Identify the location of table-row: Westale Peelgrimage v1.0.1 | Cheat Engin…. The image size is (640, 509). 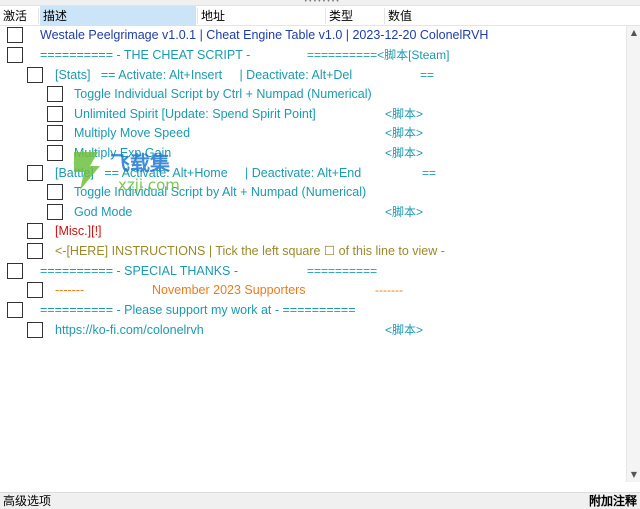
(313, 35).